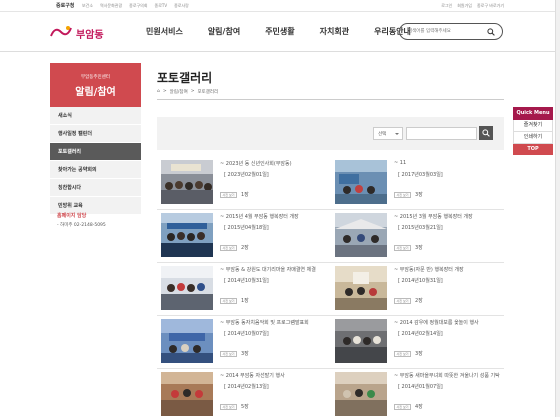  Describe the element at coordinates (264, 322) in the screenshot. I see `gallery-item-title: ~ 부암동 동자치음악회 및 프로그램발표회` at that location.